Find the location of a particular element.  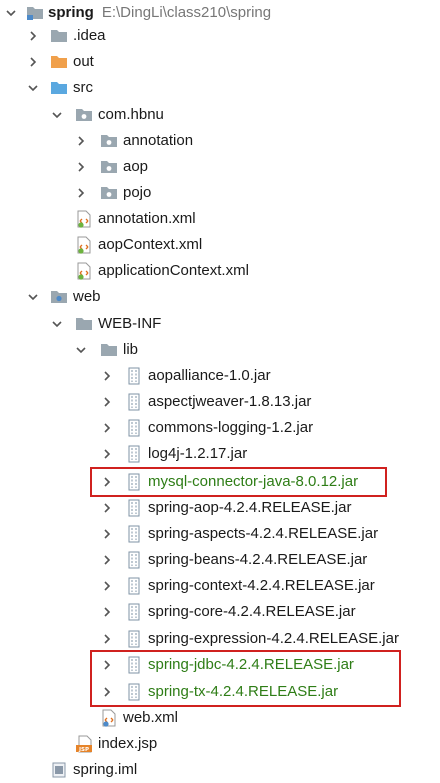

project-path: E:\DingLi\class210\spring is located at coordinates (186, 12).